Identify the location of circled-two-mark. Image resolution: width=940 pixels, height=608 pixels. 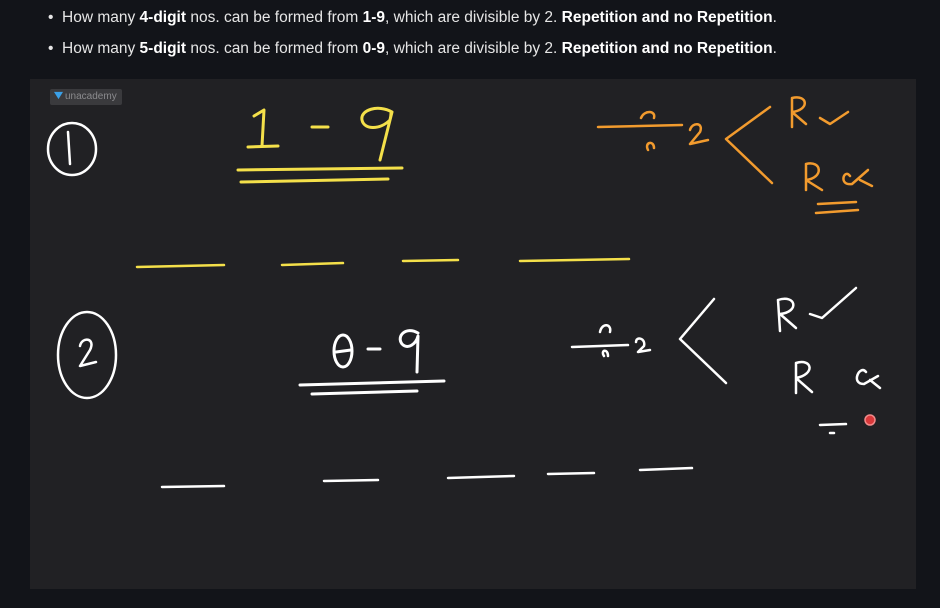
(87, 355).